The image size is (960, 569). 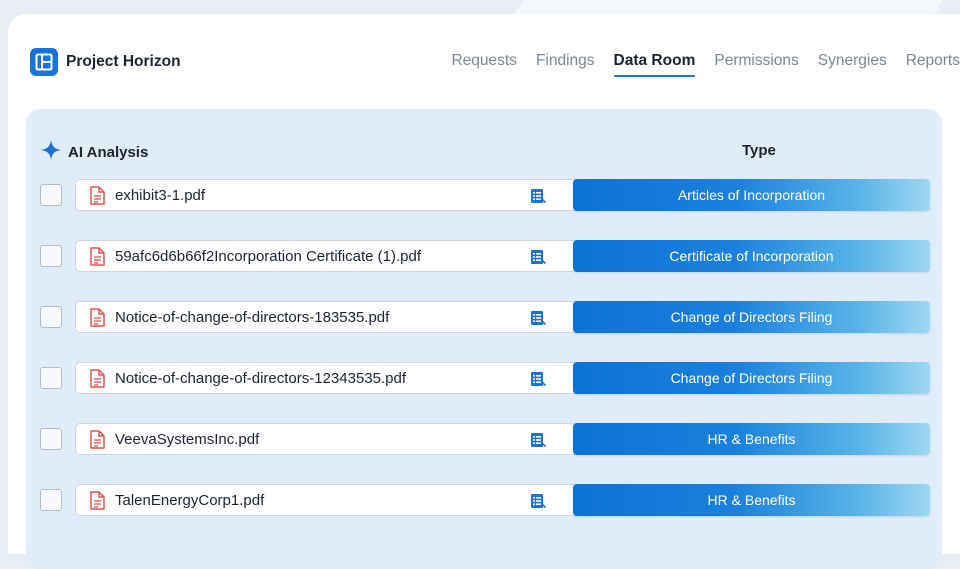 I want to click on file-entry: VeevaSystemsInc.pdf, so click(x=325, y=439).